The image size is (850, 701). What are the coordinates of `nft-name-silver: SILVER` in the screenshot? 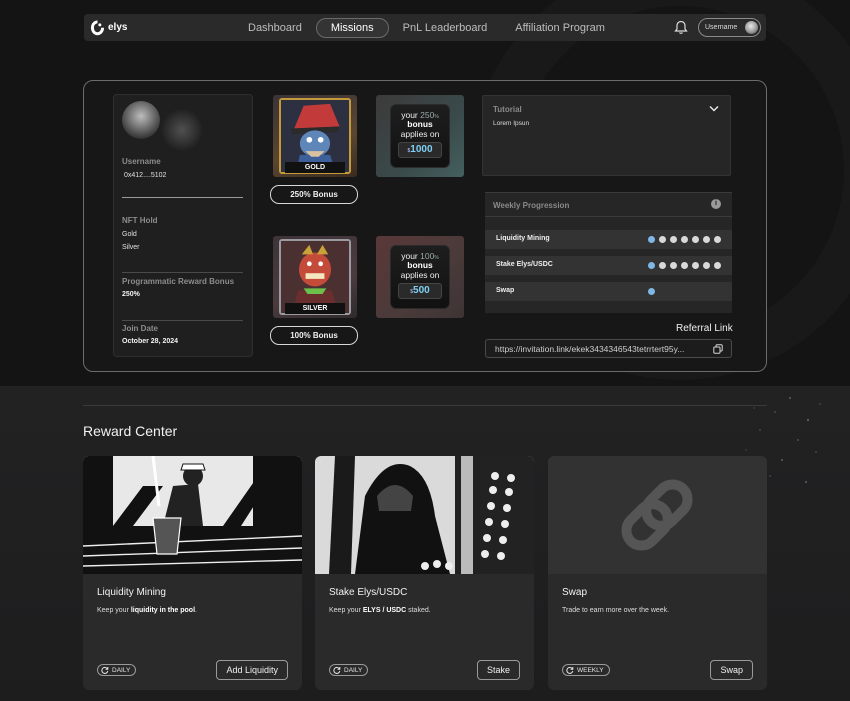 It's located at (315, 308).